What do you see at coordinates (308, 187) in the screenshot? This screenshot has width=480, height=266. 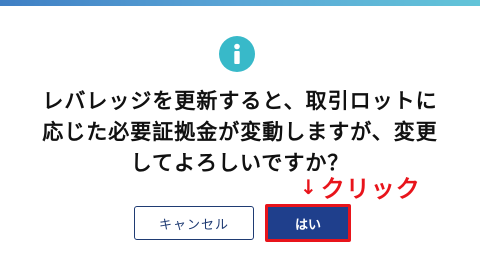 I see `down-arrow-icon: ↓` at bounding box center [308, 187].